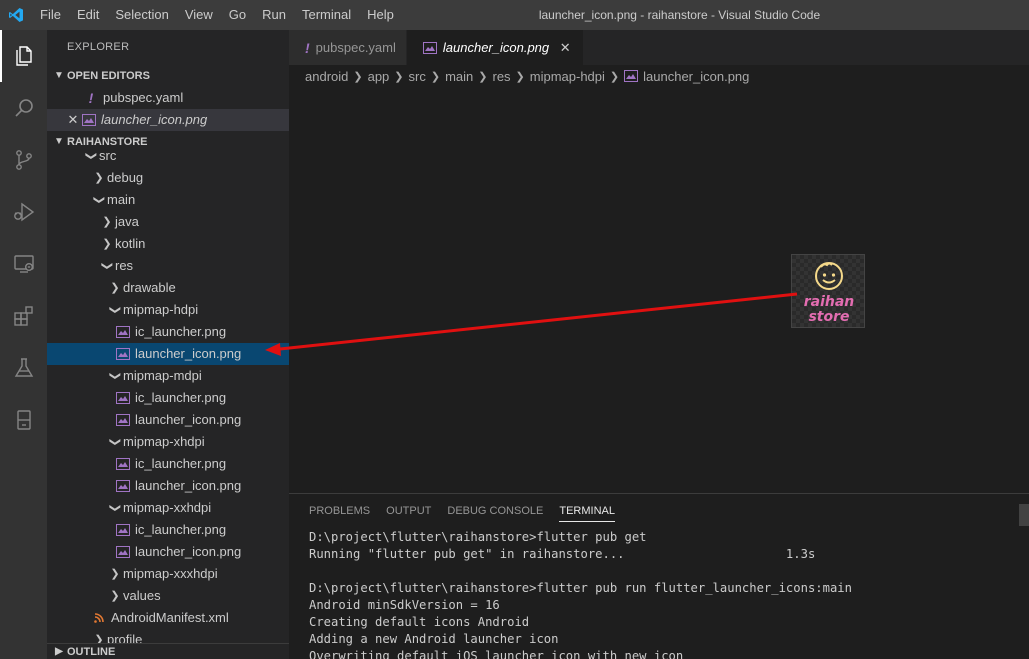 This screenshot has width=1029, height=659. Describe the element at coordinates (274, 15) in the screenshot. I see `menu-item-run: Run` at that location.